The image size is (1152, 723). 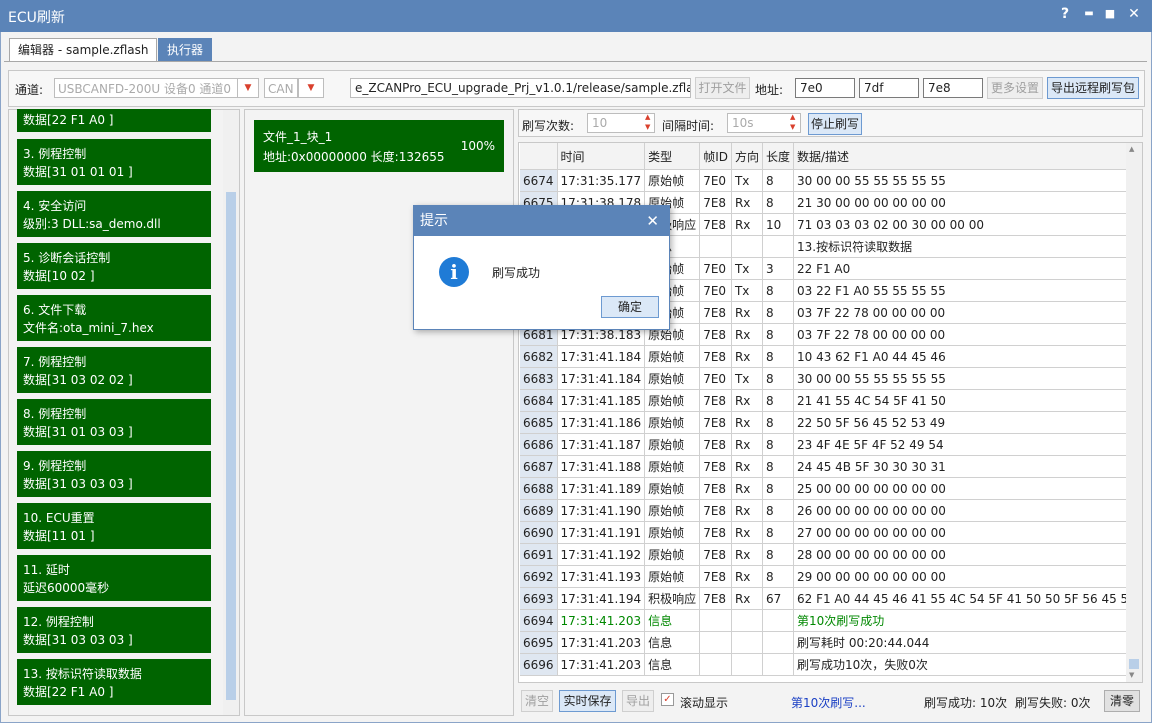 What do you see at coordinates (601, 444) in the screenshot?
I see `log-cell-time: 17:31:41.187` at bounding box center [601, 444].